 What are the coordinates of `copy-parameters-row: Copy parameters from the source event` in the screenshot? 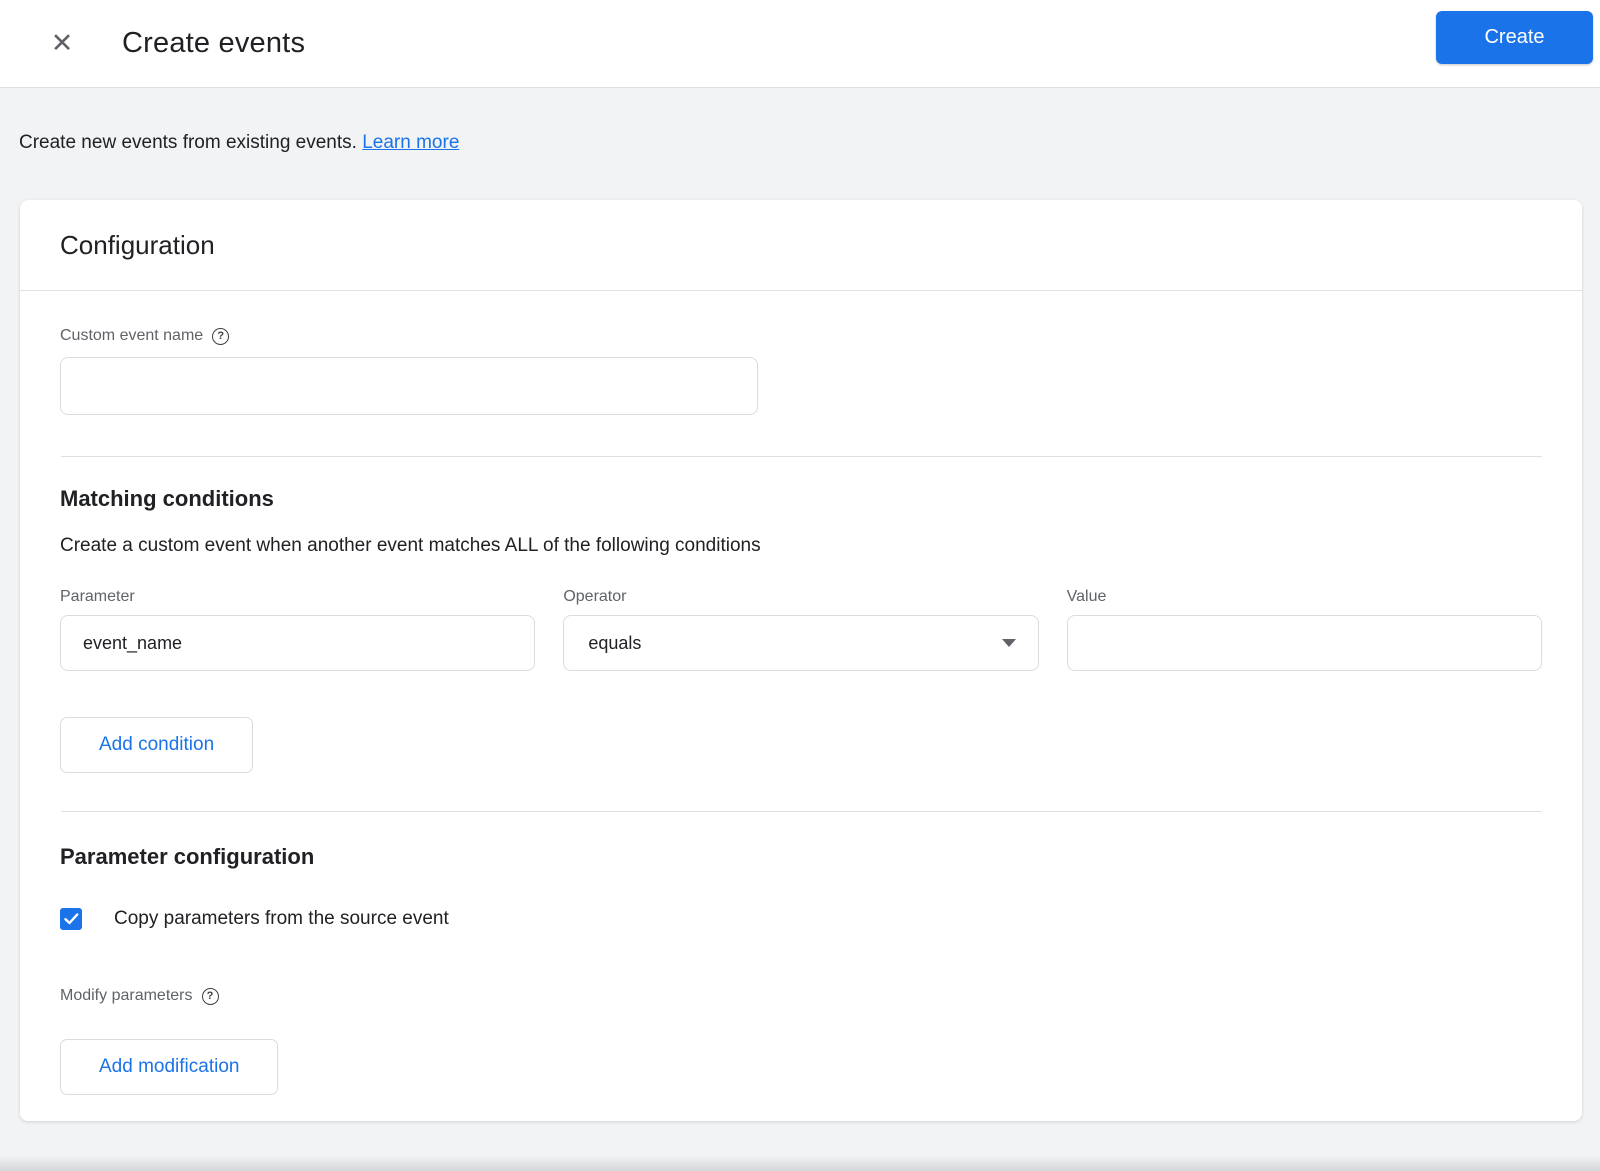 It's located at (801, 919).